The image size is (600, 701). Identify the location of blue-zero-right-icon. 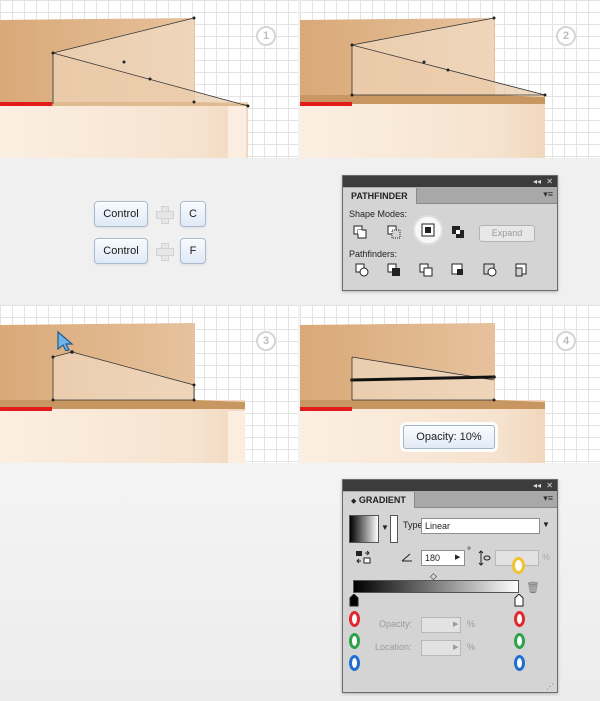
(519, 663).